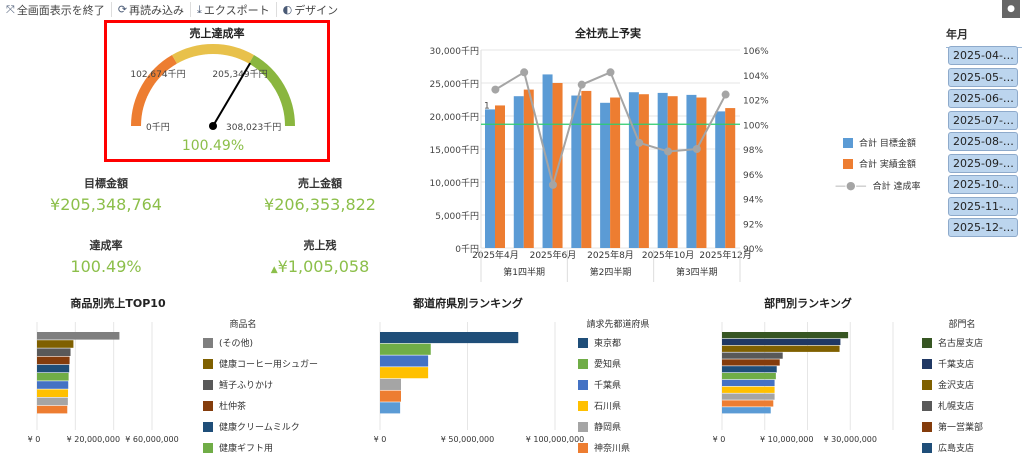  I want to click on legend-item: 静岡県, so click(599, 426).